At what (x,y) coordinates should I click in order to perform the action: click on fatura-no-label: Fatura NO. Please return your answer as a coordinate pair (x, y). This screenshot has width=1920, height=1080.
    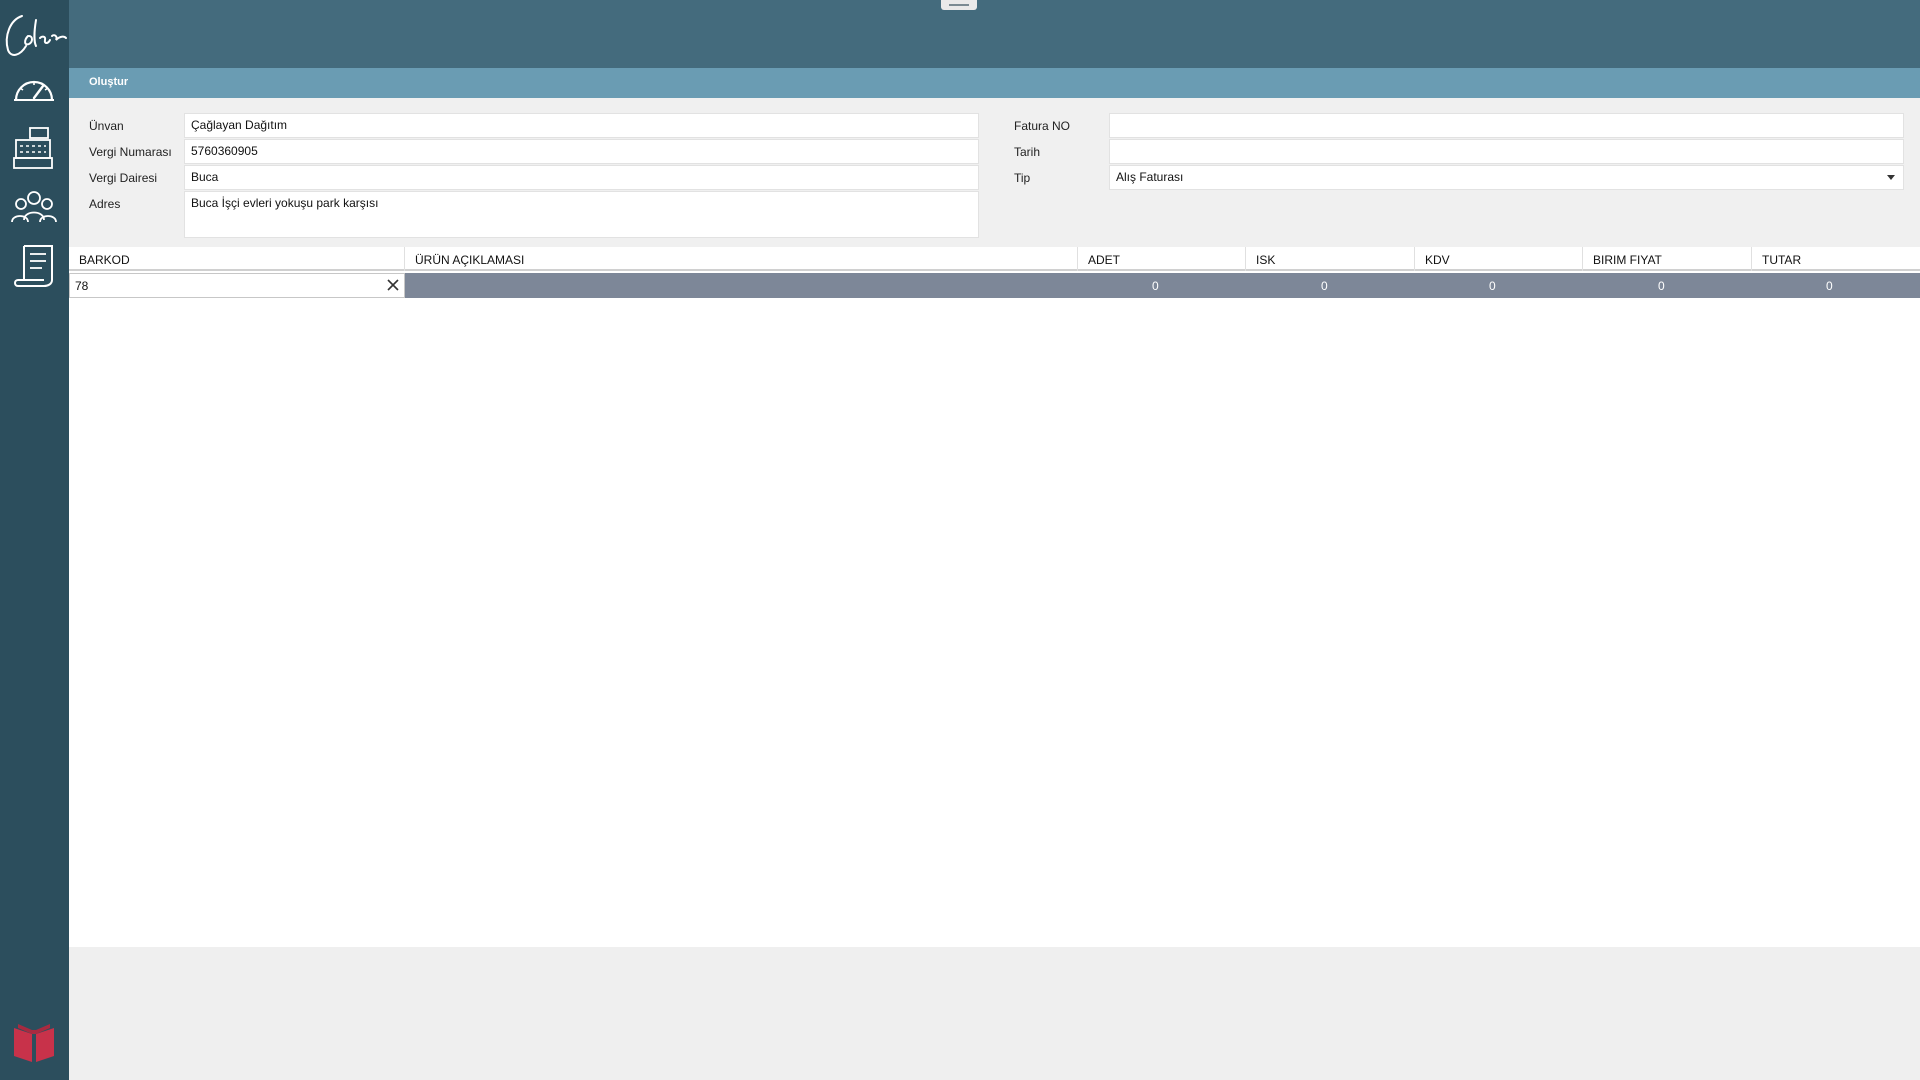
    Looking at the image, I should click on (1042, 126).